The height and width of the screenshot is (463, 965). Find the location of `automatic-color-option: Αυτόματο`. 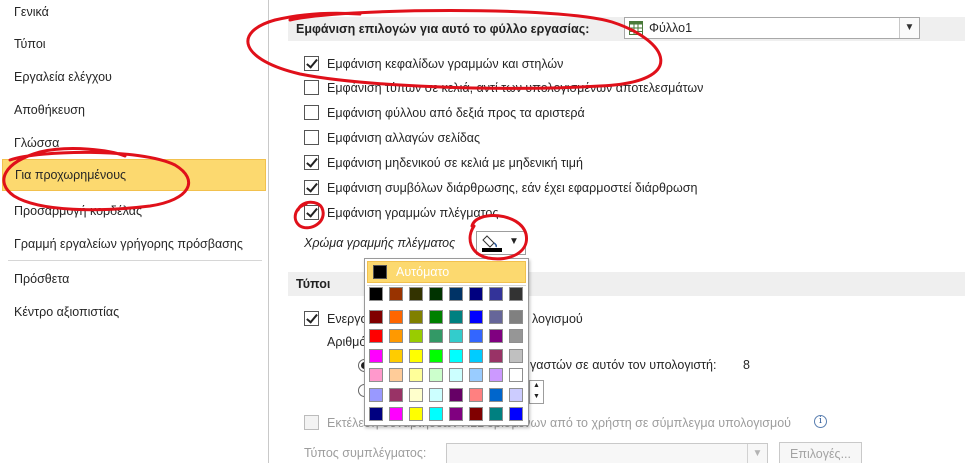

automatic-color-option: Αυτόματο is located at coordinates (446, 272).